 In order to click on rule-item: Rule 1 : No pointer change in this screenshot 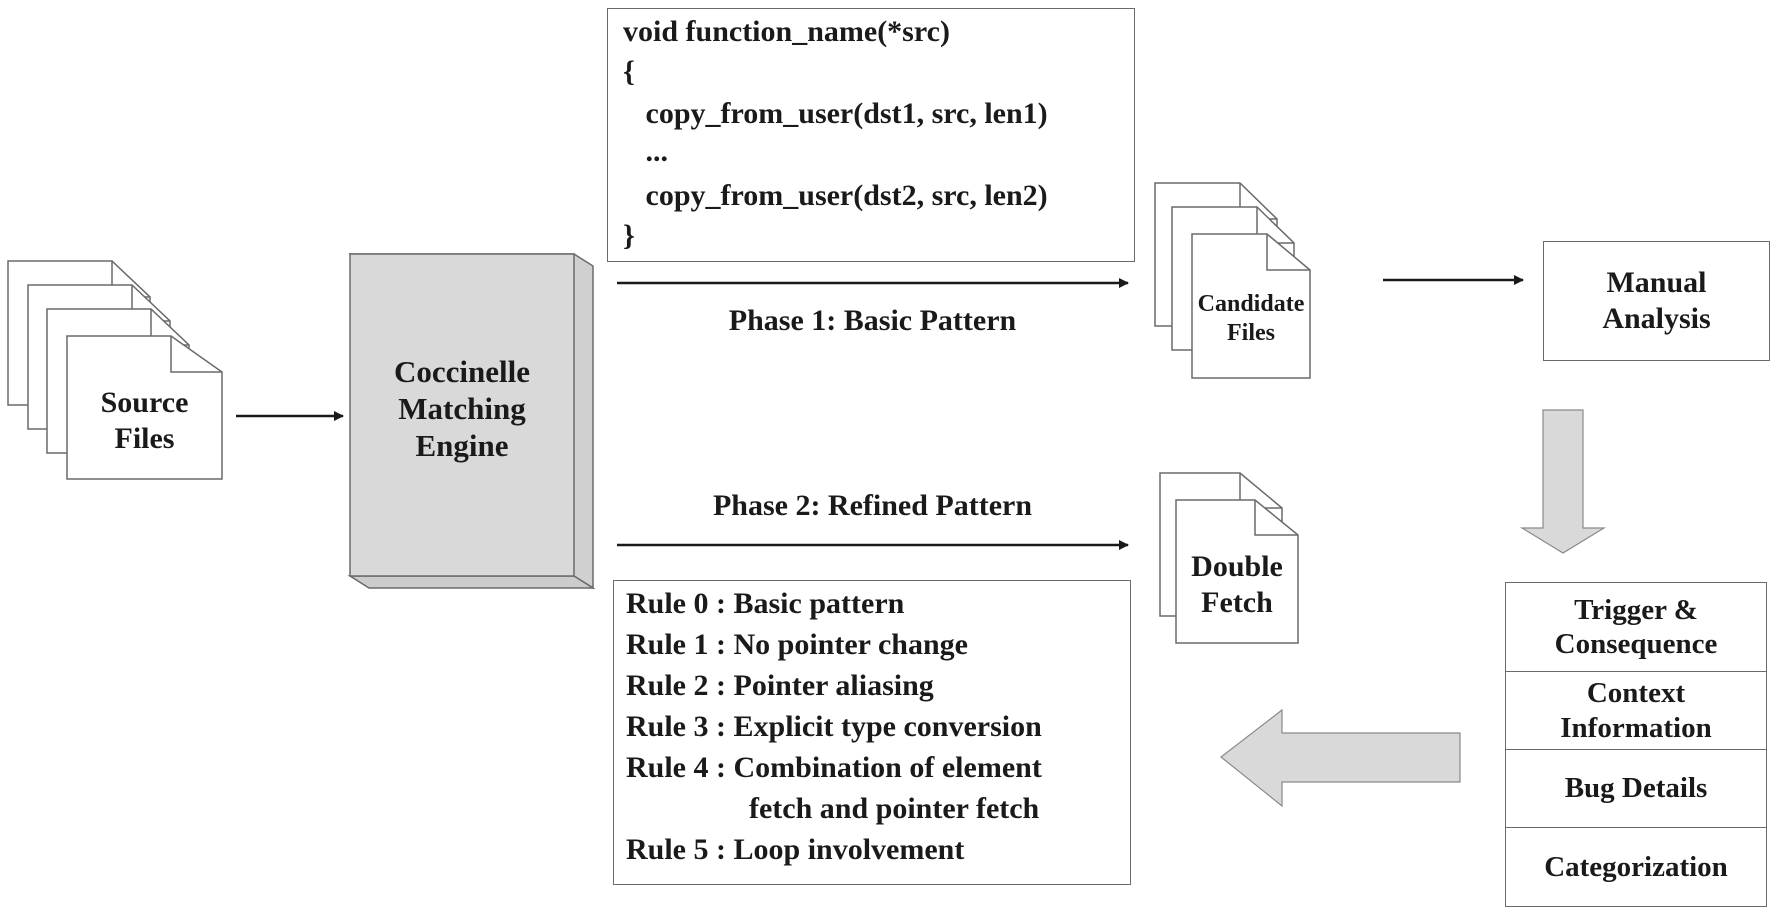, I will do `click(797, 645)`.